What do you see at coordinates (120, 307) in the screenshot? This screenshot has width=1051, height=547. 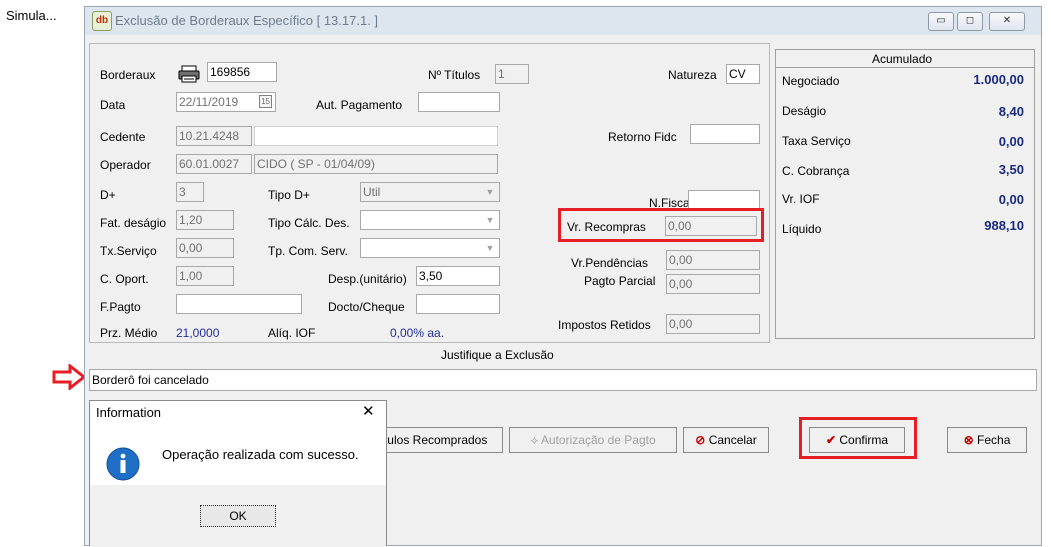 I see `f-pagto-label: F.Pagto` at bounding box center [120, 307].